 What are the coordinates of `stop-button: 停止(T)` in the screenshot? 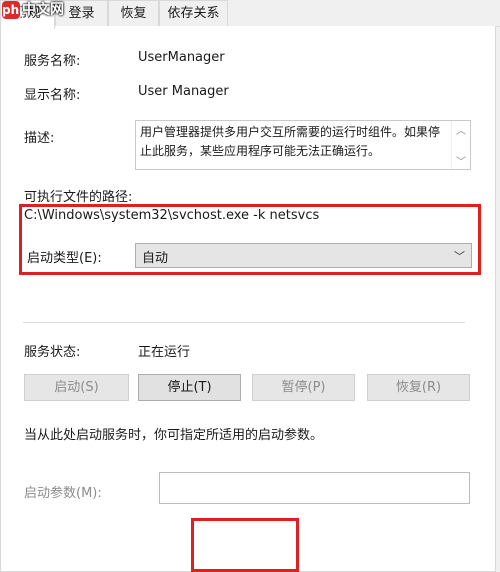 It's located at (189, 387).